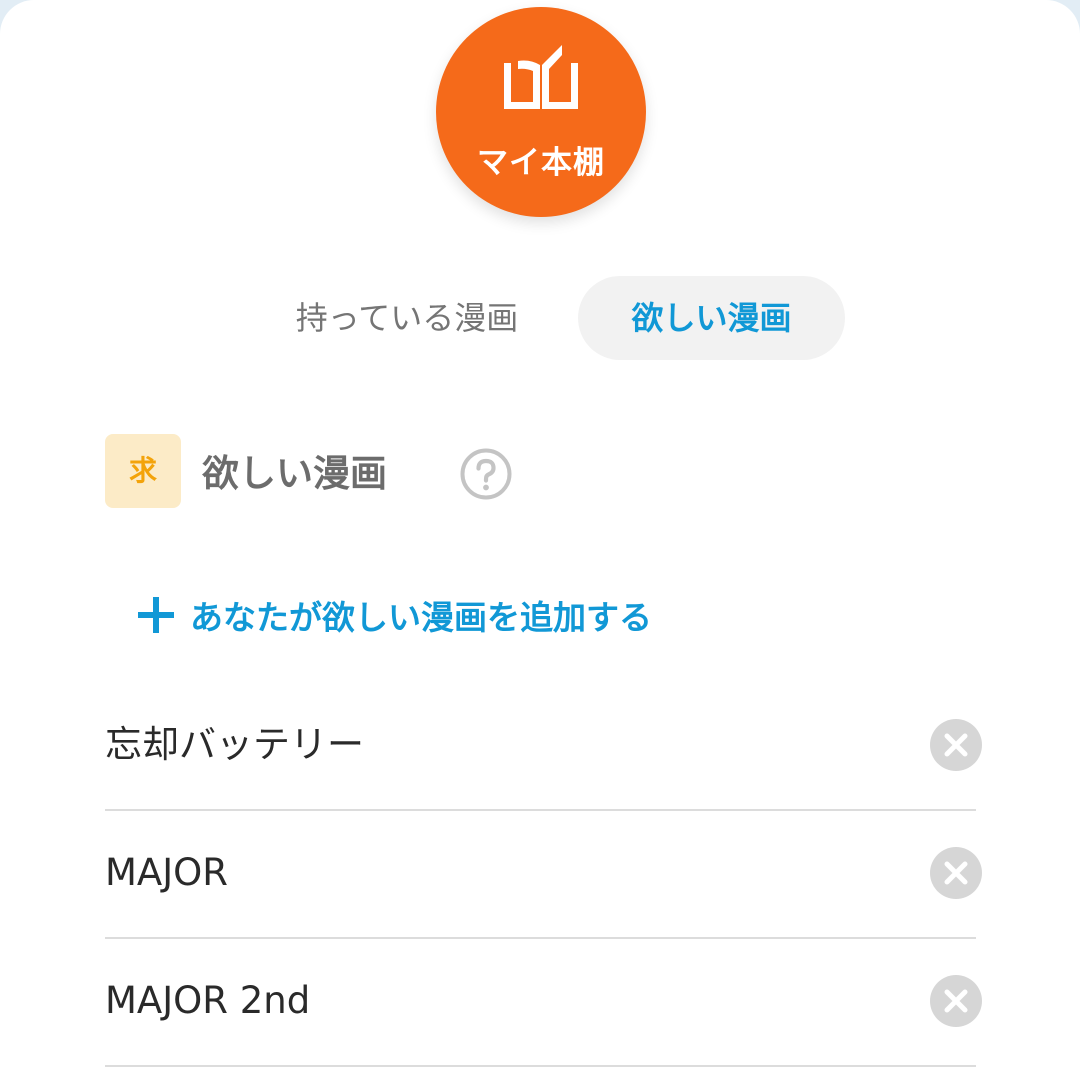 This screenshot has width=1080, height=1090. What do you see at coordinates (294, 473) in the screenshot?
I see `section-title: 欲しい漫画` at bounding box center [294, 473].